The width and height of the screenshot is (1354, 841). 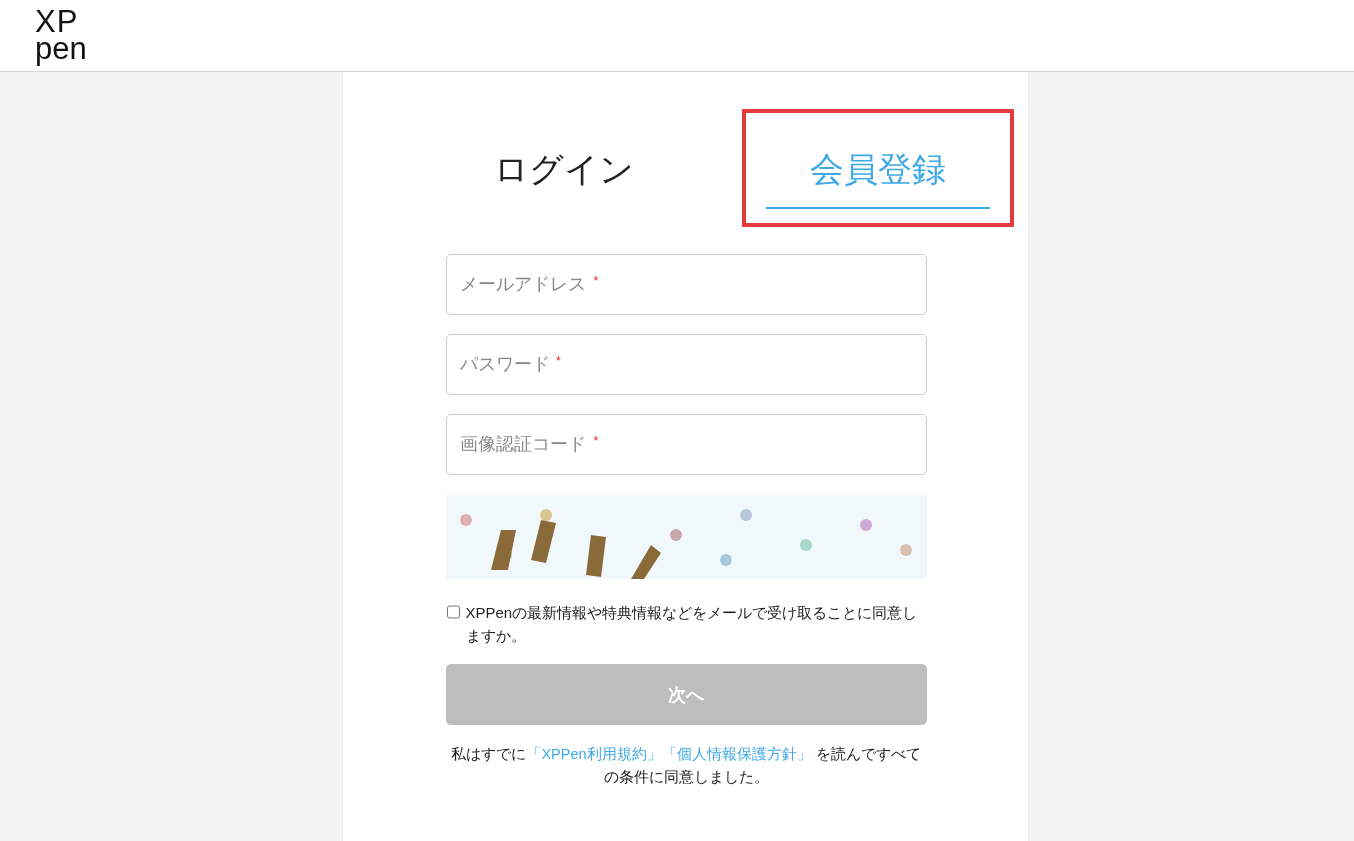 I want to click on terms-link: 「個人情報保護方針」, so click(x=736, y=754).